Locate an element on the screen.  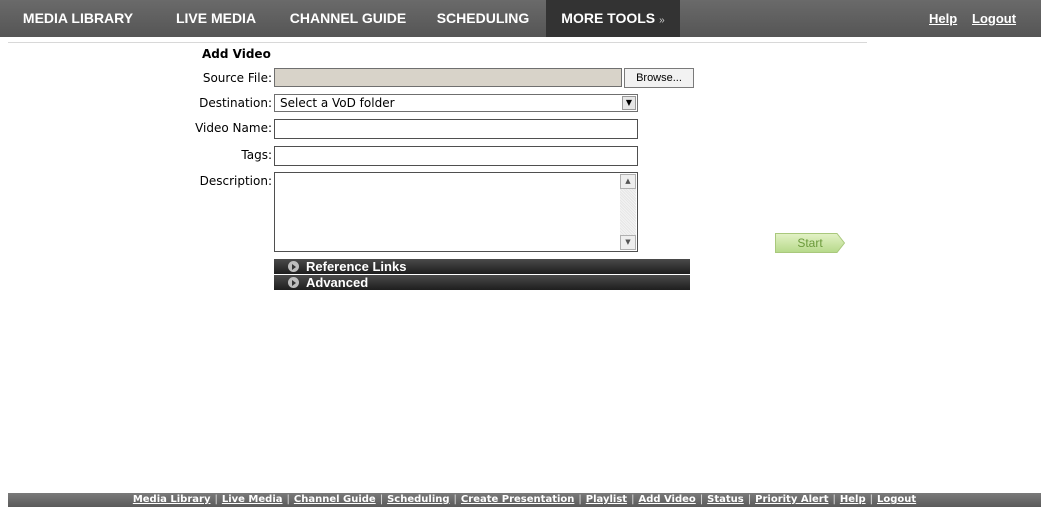
video-name-input is located at coordinates (456, 129).